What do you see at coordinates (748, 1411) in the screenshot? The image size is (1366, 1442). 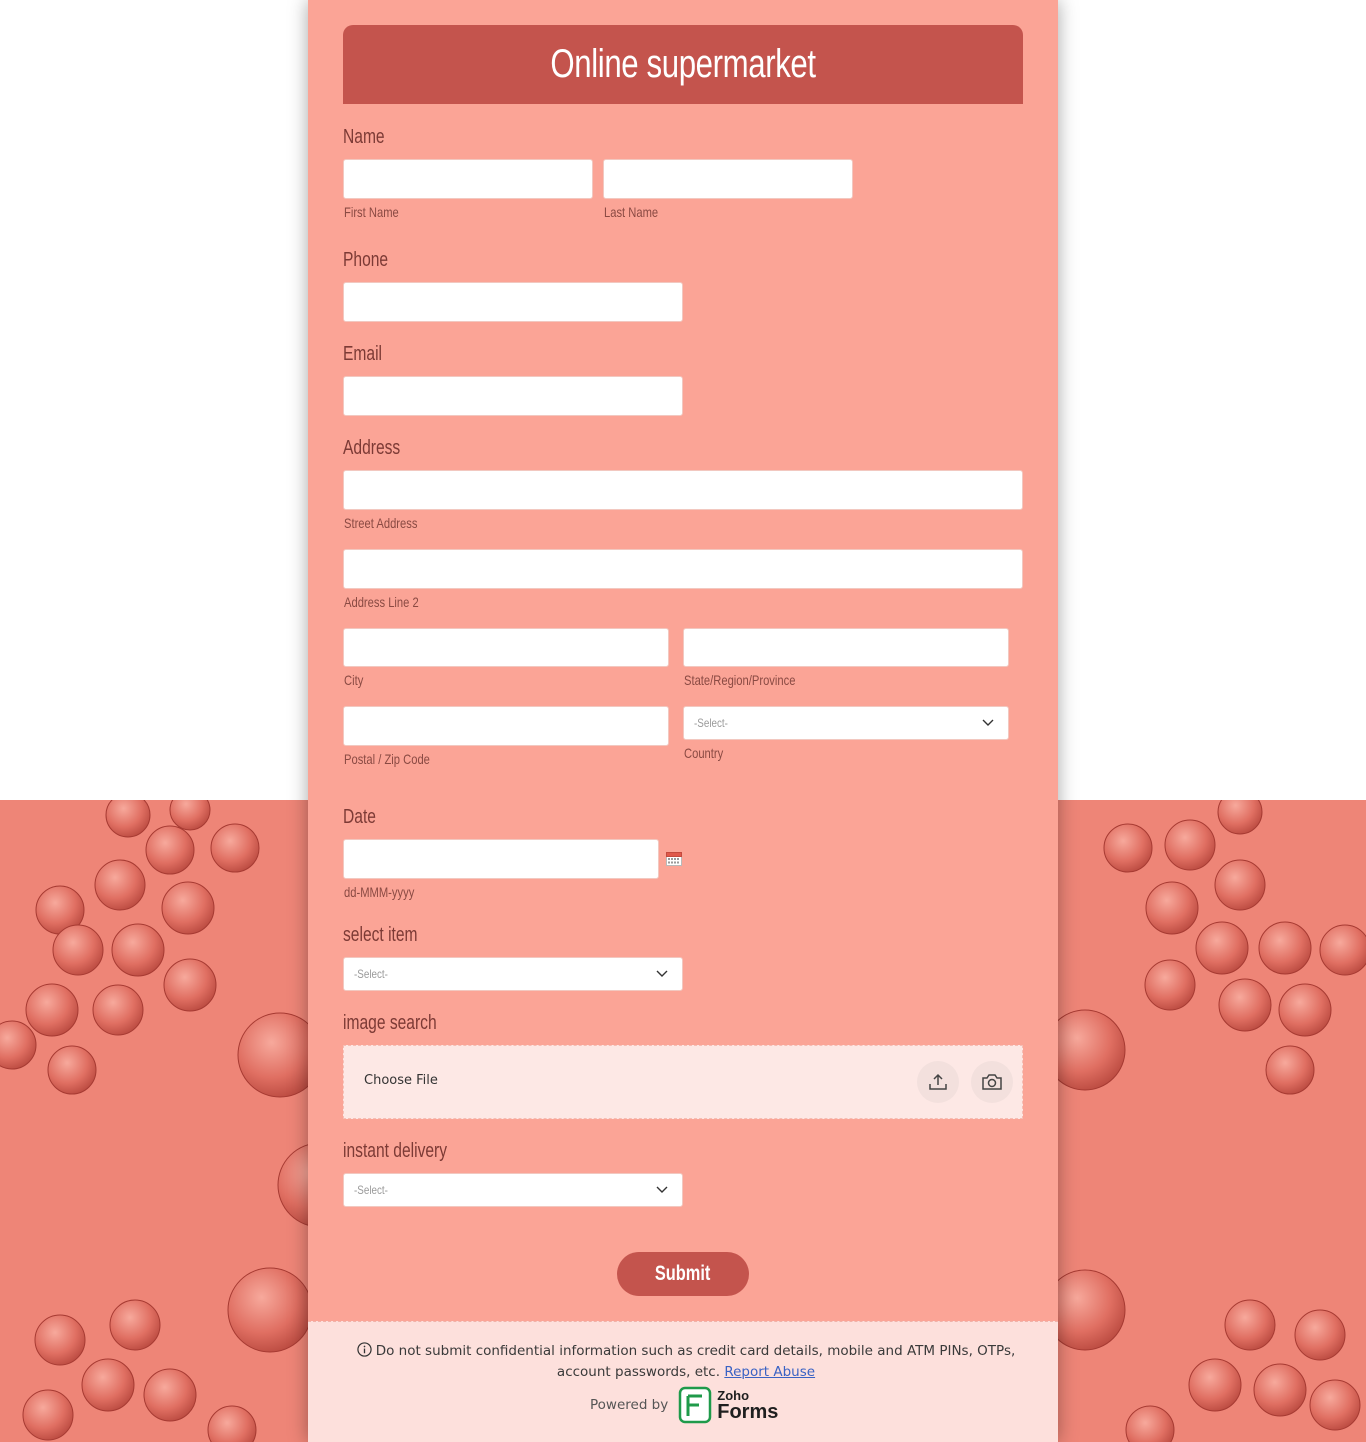 I see `brand-bottom-text: Forms` at bounding box center [748, 1411].